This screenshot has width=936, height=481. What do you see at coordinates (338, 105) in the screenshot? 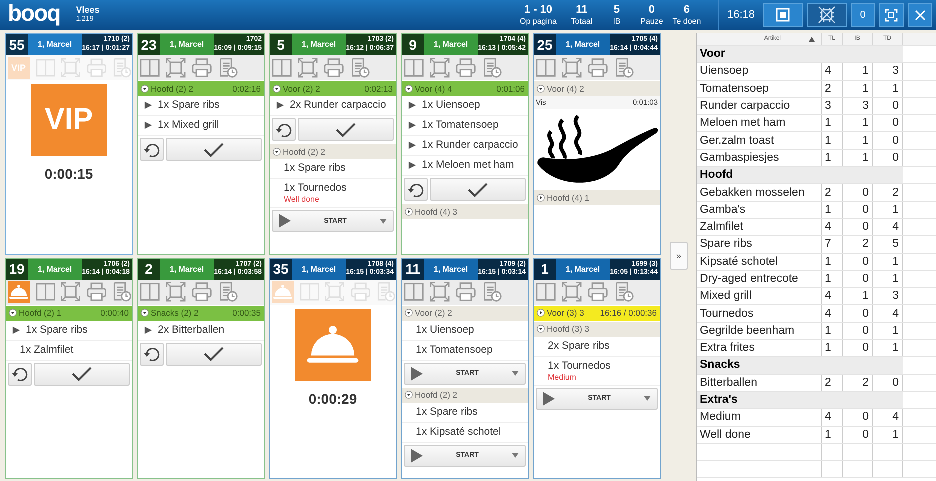
I see `item-name: 2x Runder carpaccio` at bounding box center [338, 105].